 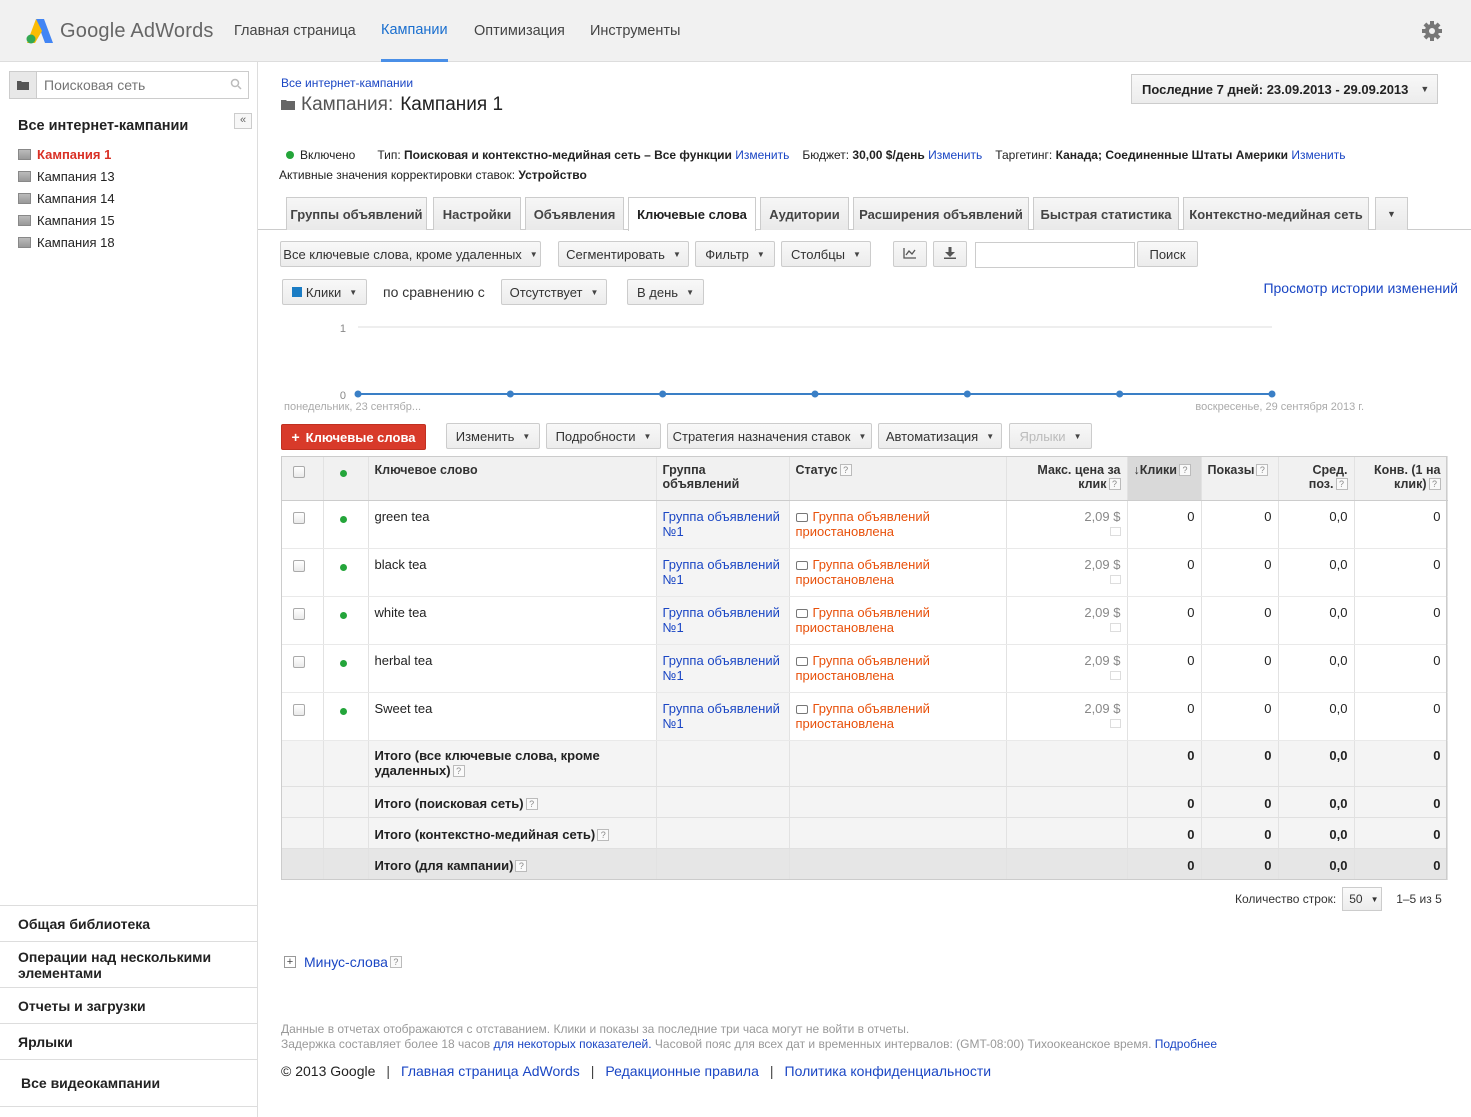 I want to click on search-button: Поиск, so click(x=1167, y=254).